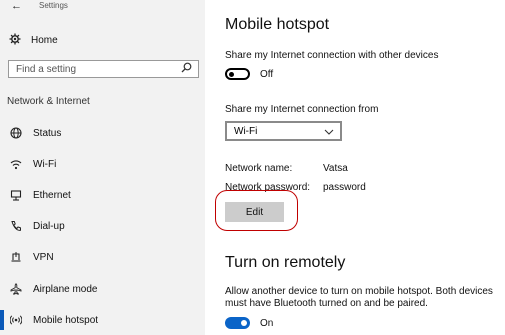 The image size is (505, 335). What do you see at coordinates (47, 133) in the screenshot?
I see `sidebar-item-label: Status` at bounding box center [47, 133].